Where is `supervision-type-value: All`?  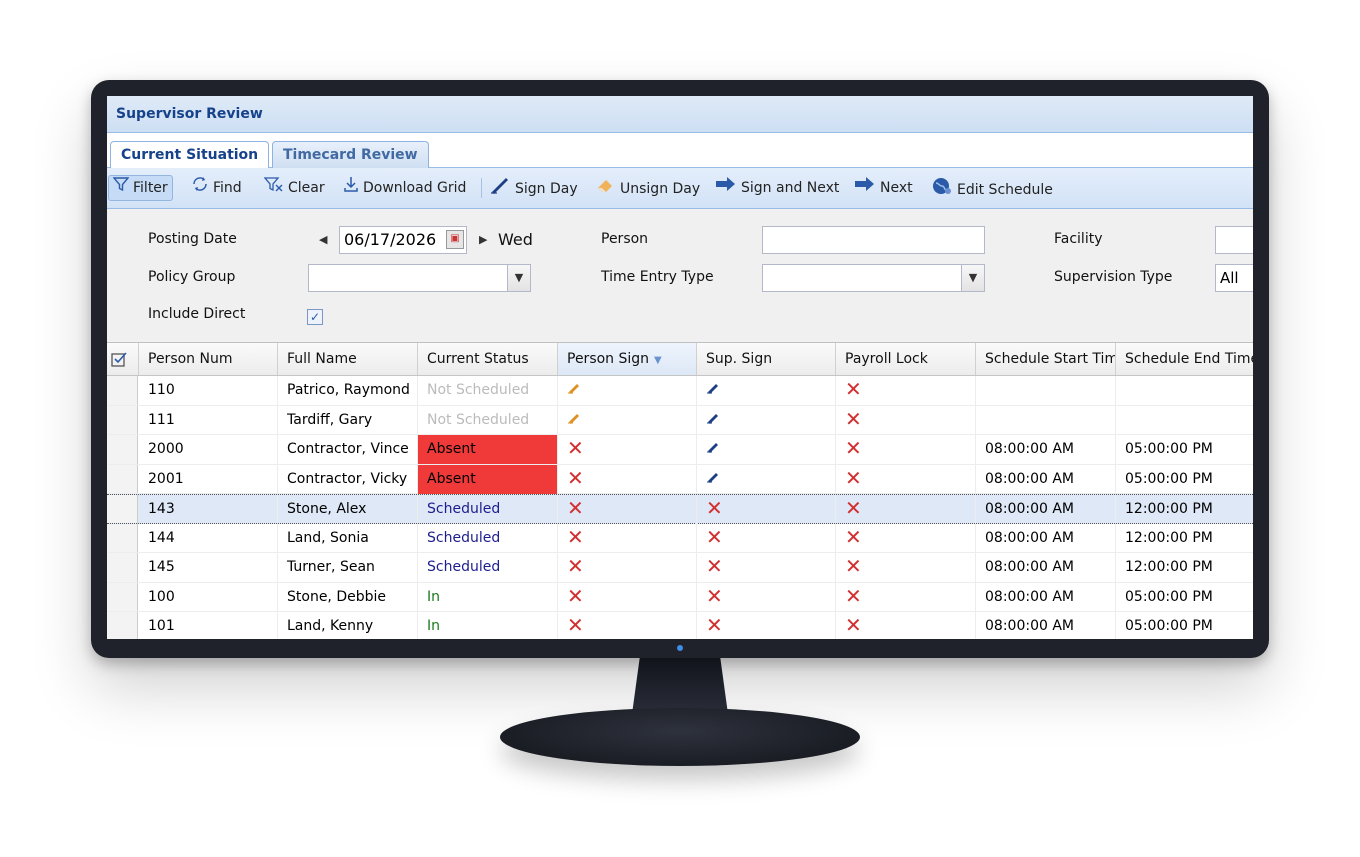
supervision-type-value: All is located at coordinates (1229, 278).